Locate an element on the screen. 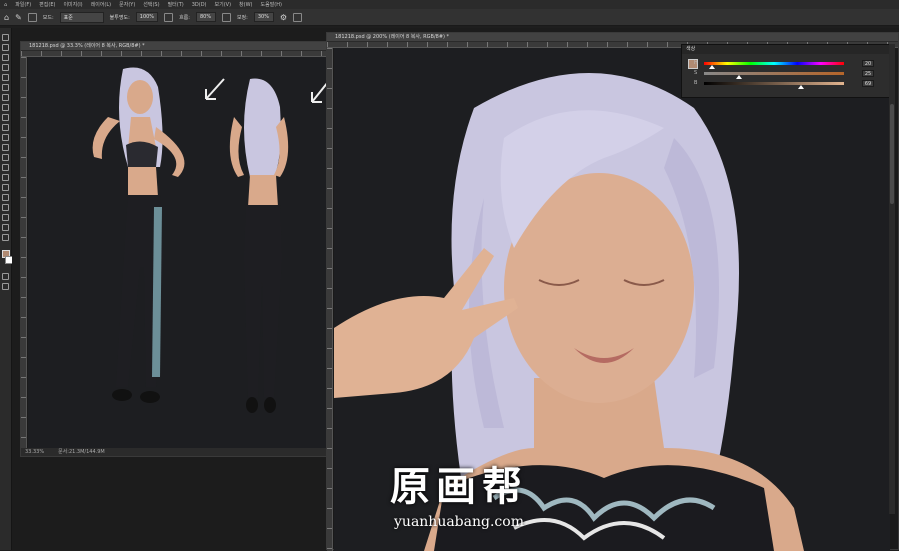  menu-item: 창(W) is located at coordinates (245, 4).